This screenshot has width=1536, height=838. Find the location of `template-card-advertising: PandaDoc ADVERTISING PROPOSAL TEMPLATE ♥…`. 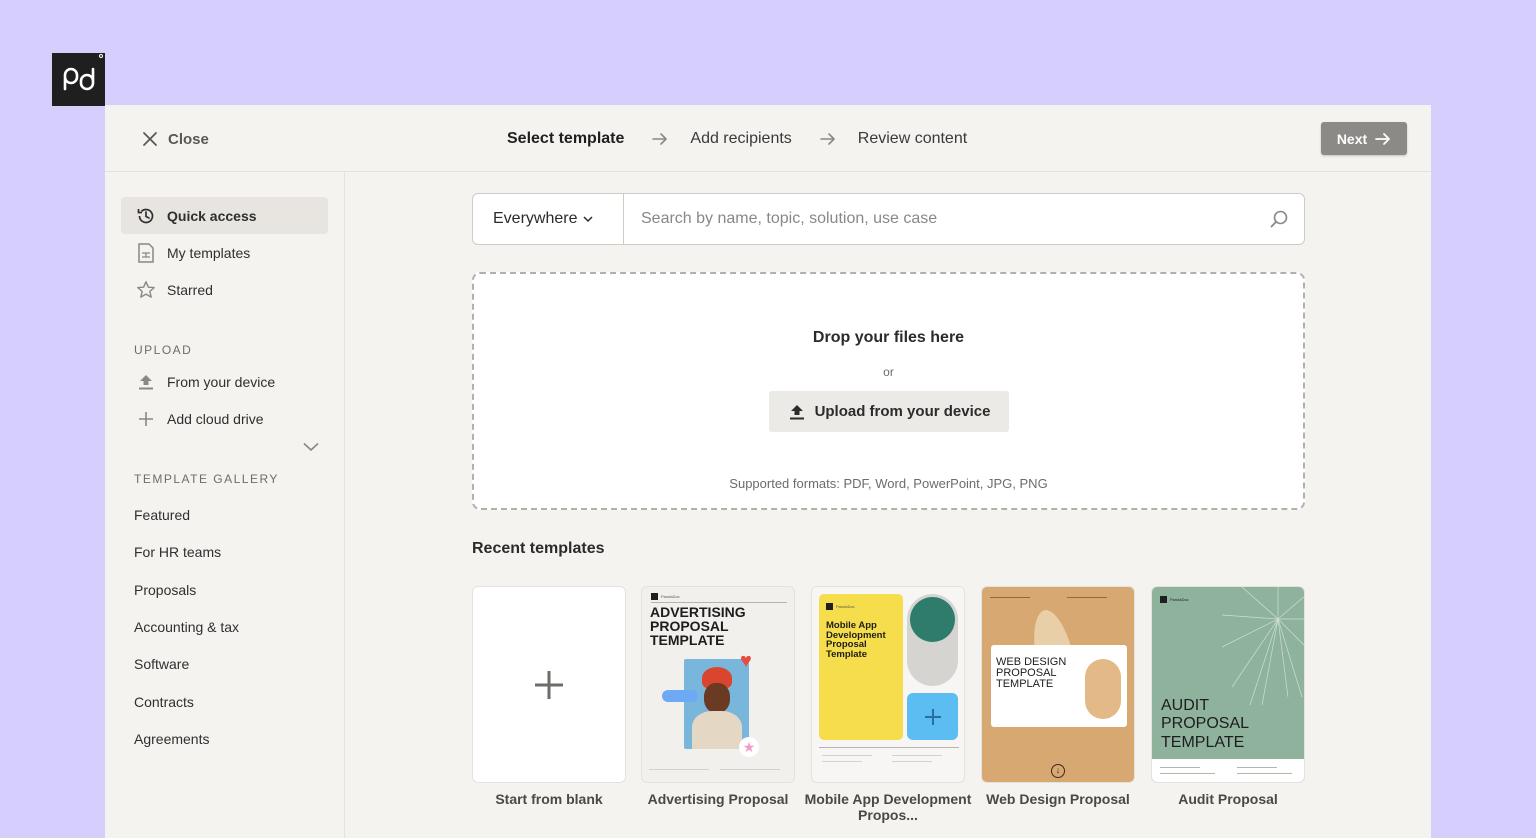

template-card-advertising: PandaDoc ADVERTISING PROPOSAL TEMPLATE ♥… is located at coordinates (718, 684).